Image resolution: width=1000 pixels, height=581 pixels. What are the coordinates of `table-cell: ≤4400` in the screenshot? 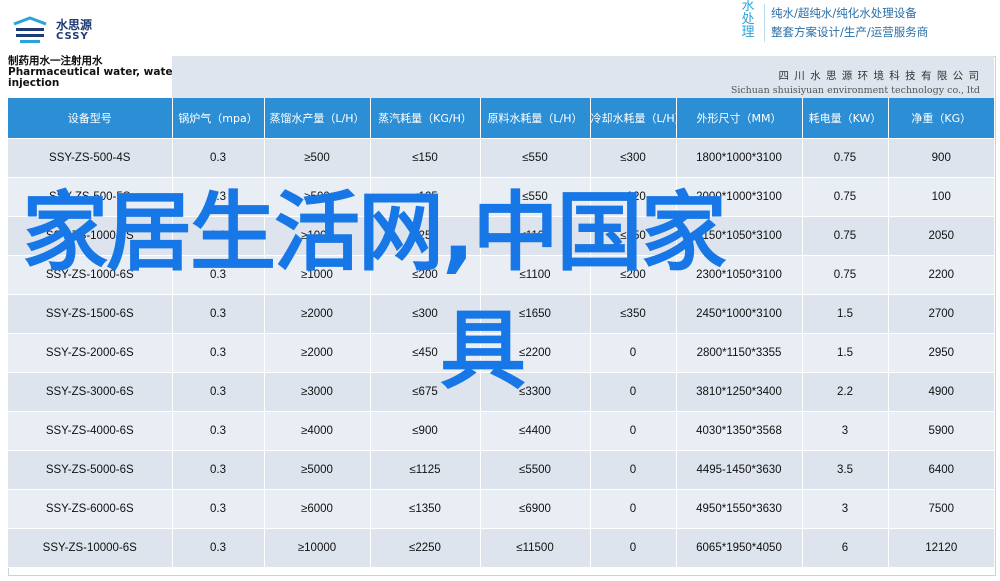 It's located at (535, 431).